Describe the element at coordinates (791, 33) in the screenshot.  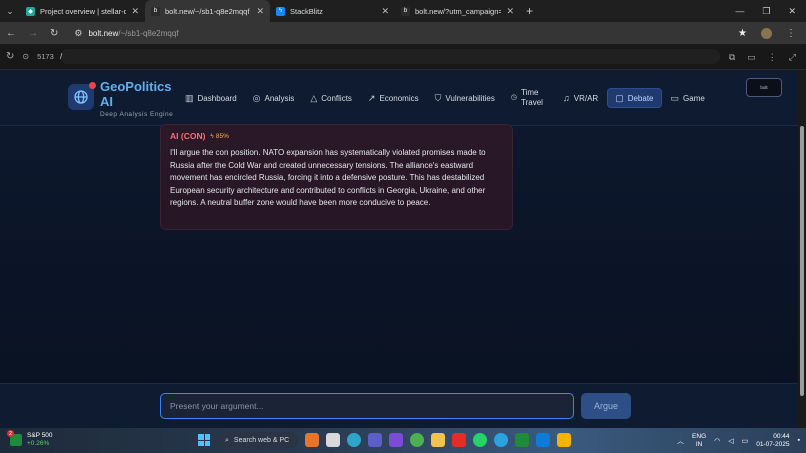
I see `browser-menu-icon: ⋮` at that location.